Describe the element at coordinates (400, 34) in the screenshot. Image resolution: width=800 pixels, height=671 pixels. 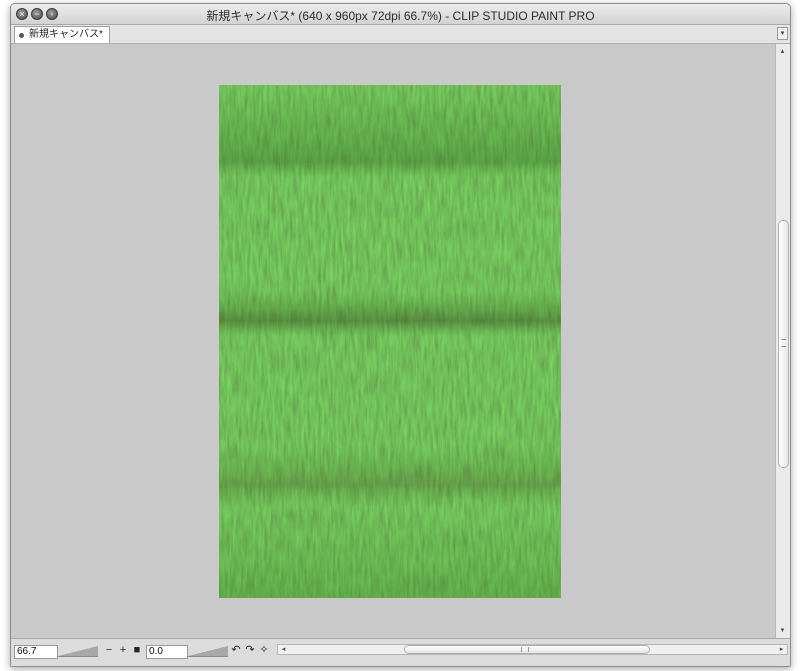
I see `canvas-tab-bar: 新規キャンバス* ▾` at that location.